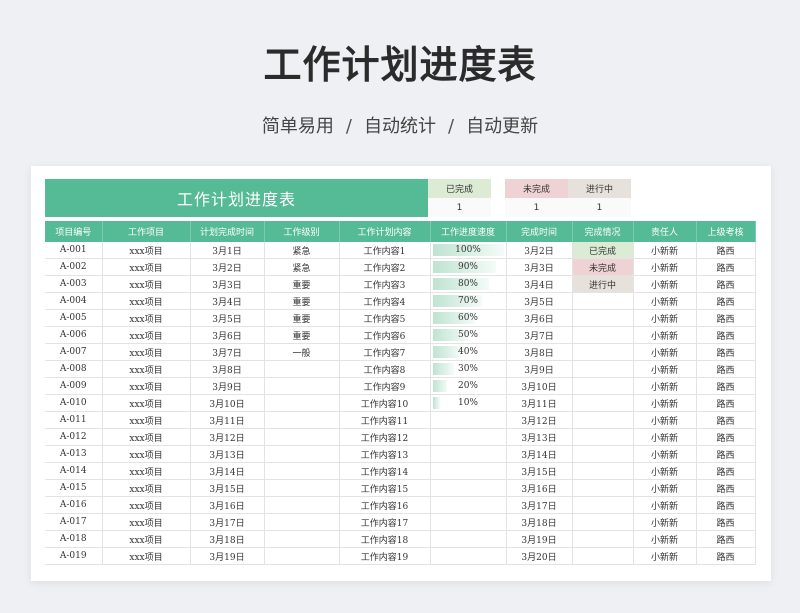 Image resolution: width=800 pixels, height=613 pixels. I want to click on cell-plan: 3月17日, so click(227, 522).